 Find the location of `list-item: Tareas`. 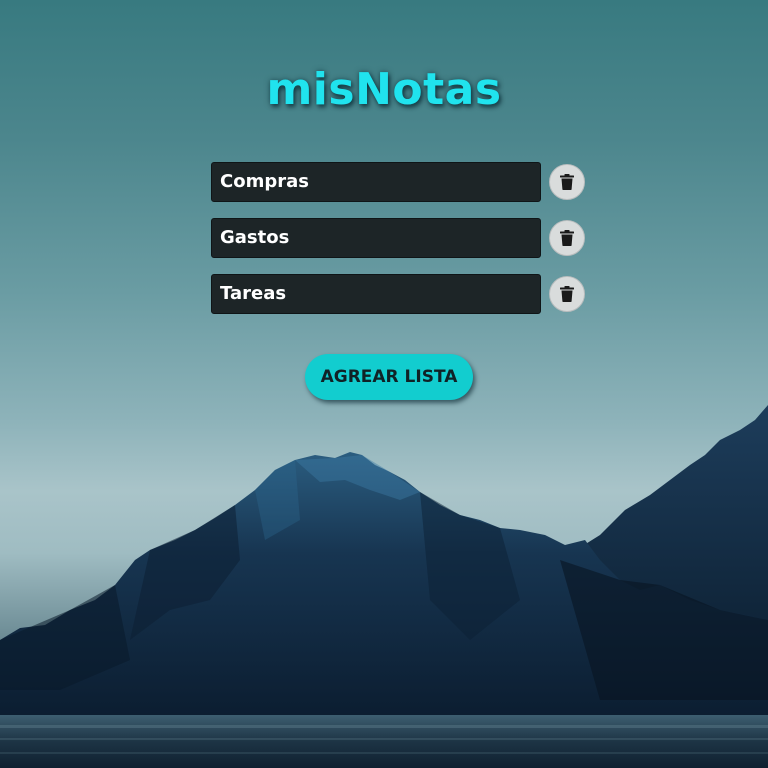

list-item: Tareas is located at coordinates (401, 294).